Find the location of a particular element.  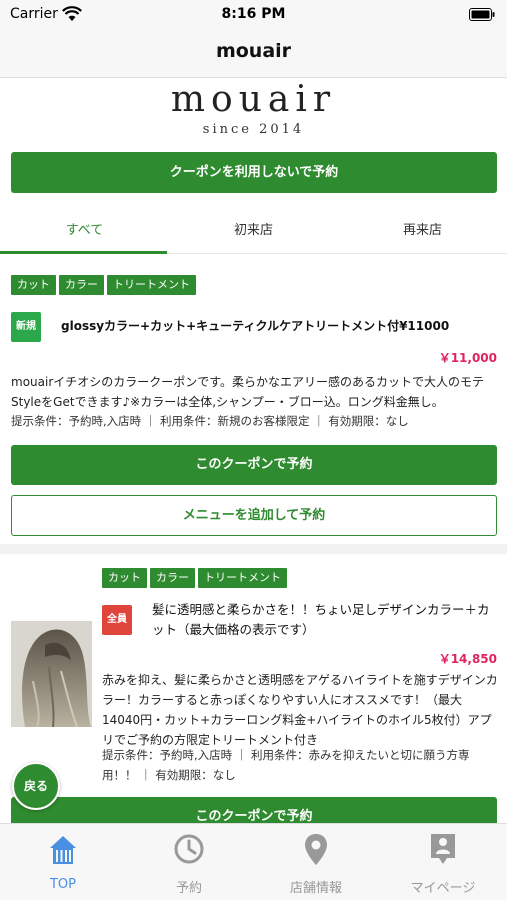

coupon-price: ￥14,850 is located at coordinates (467, 659).